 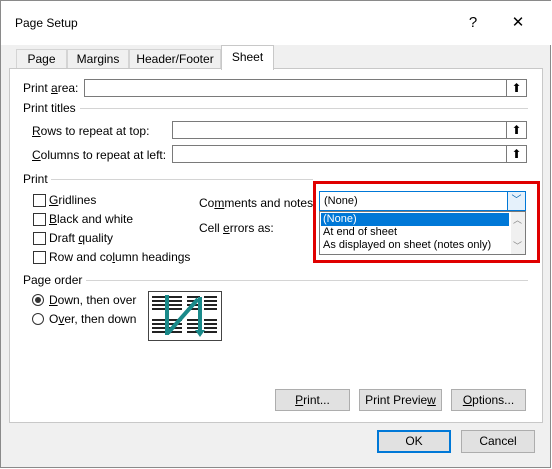 What do you see at coordinates (49, 108) in the screenshot?
I see `print-titles-heading: Print titles` at bounding box center [49, 108].